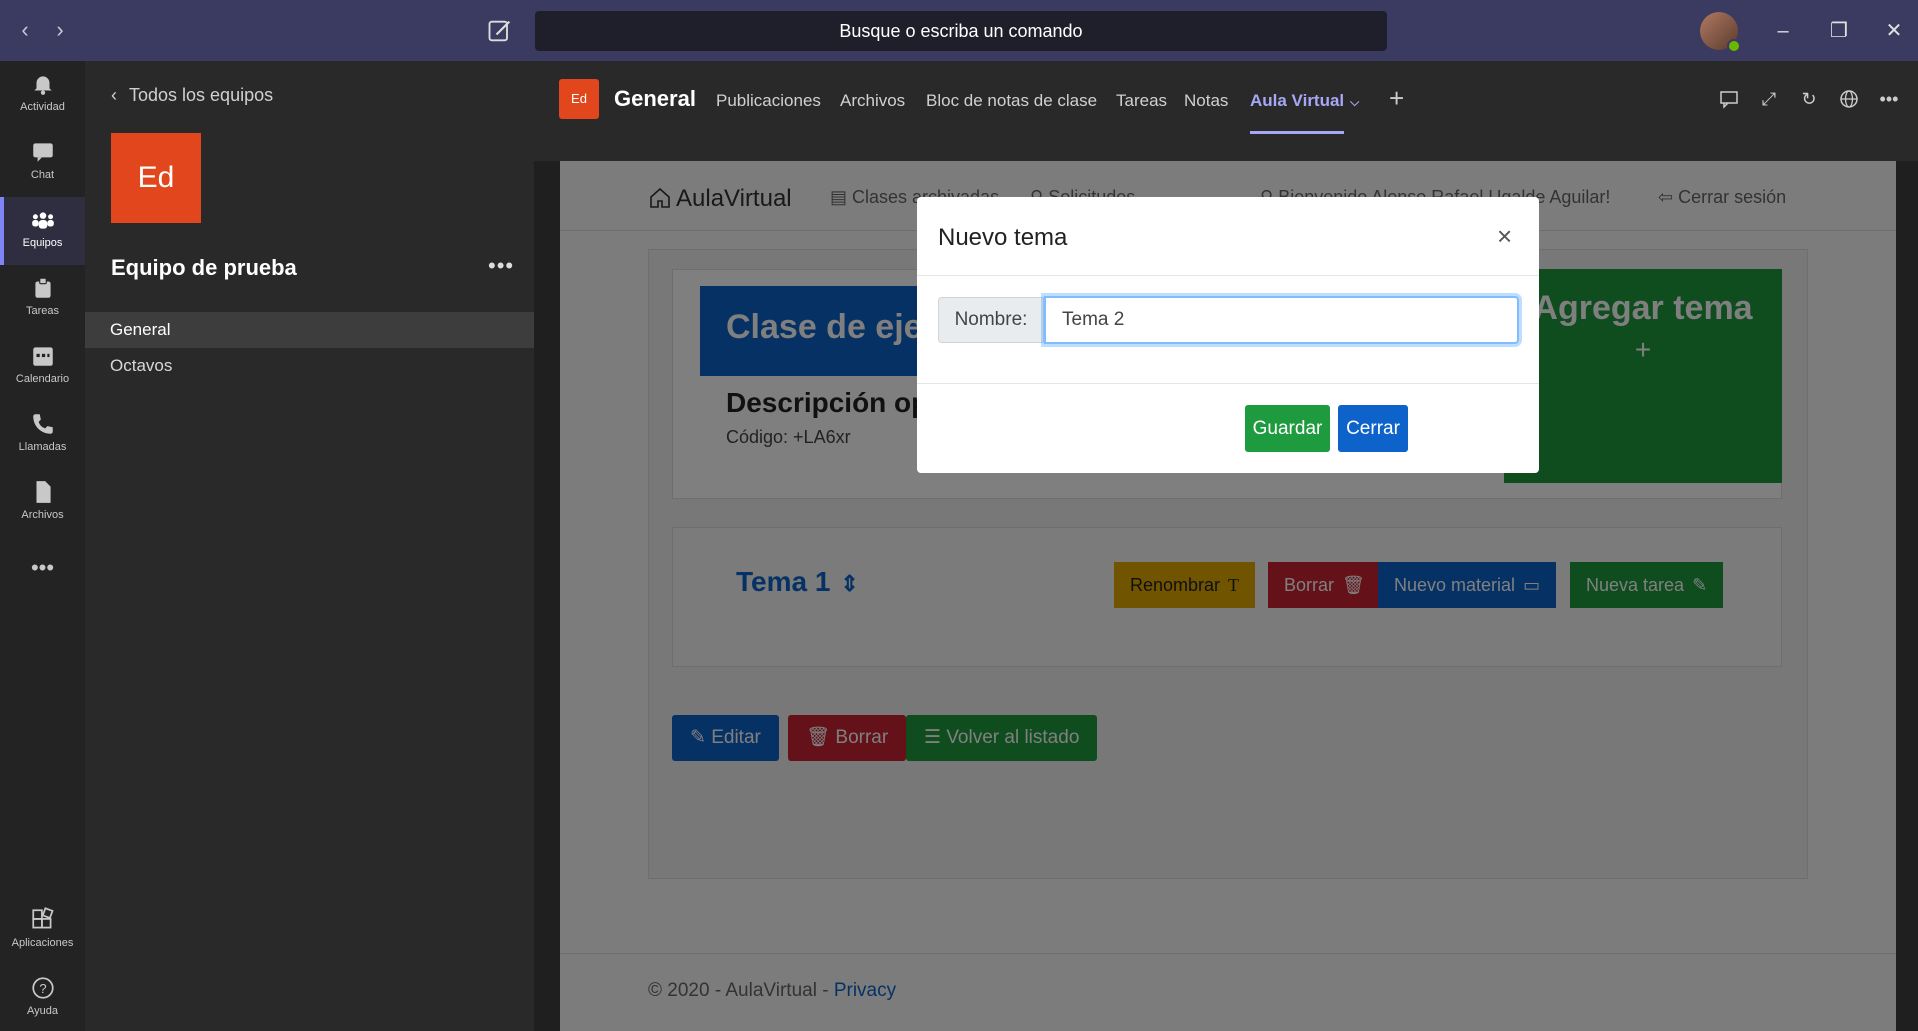 This screenshot has height=1031, width=1918. Describe the element at coordinates (60, 30) in the screenshot. I see `forward-arrow-icon: ›` at that location.